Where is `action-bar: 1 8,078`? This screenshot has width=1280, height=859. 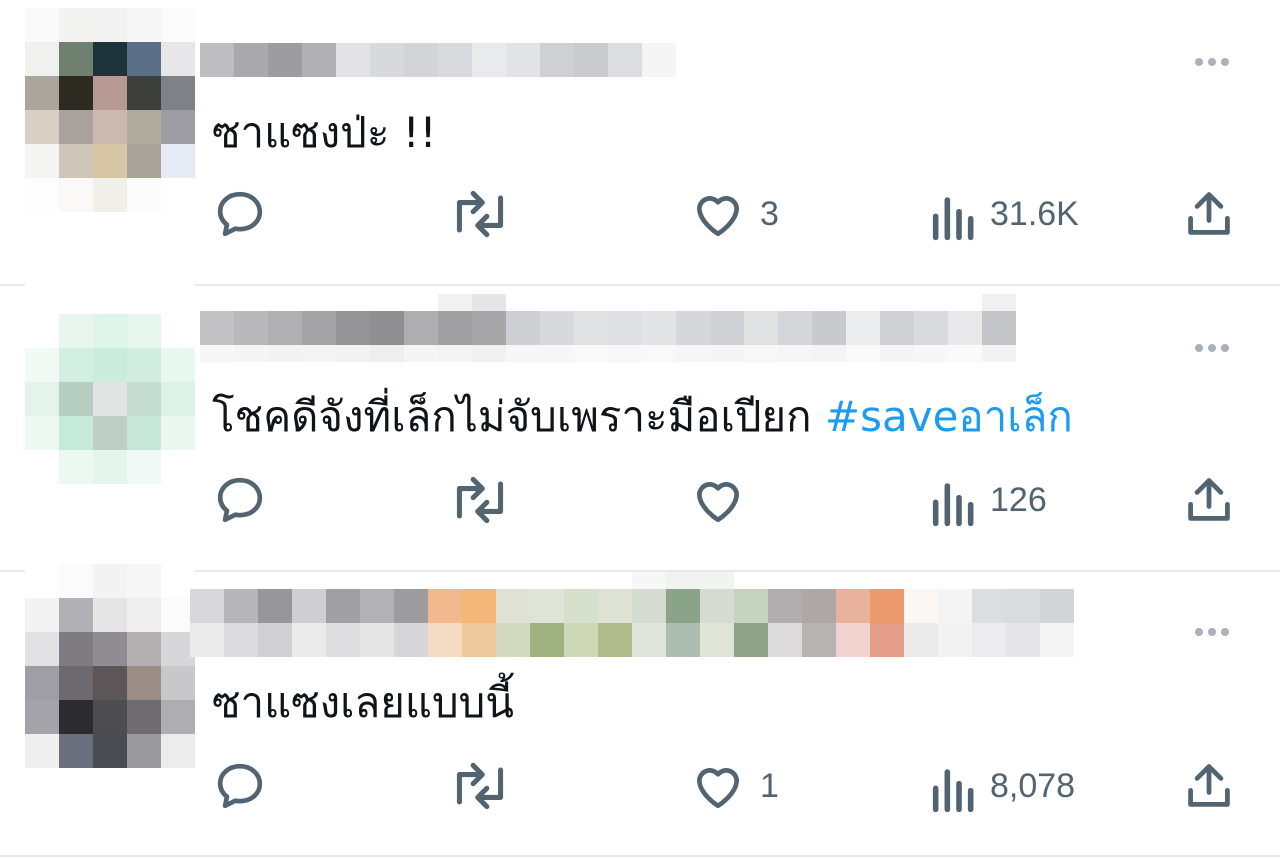 action-bar: 1 8,078 is located at coordinates (640, 786).